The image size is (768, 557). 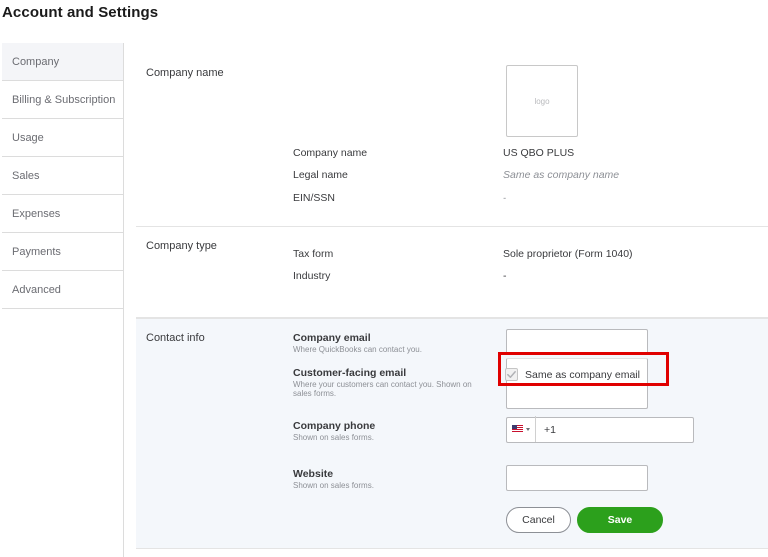 I want to click on tax-form-label: Tax form, so click(x=313, y=254).